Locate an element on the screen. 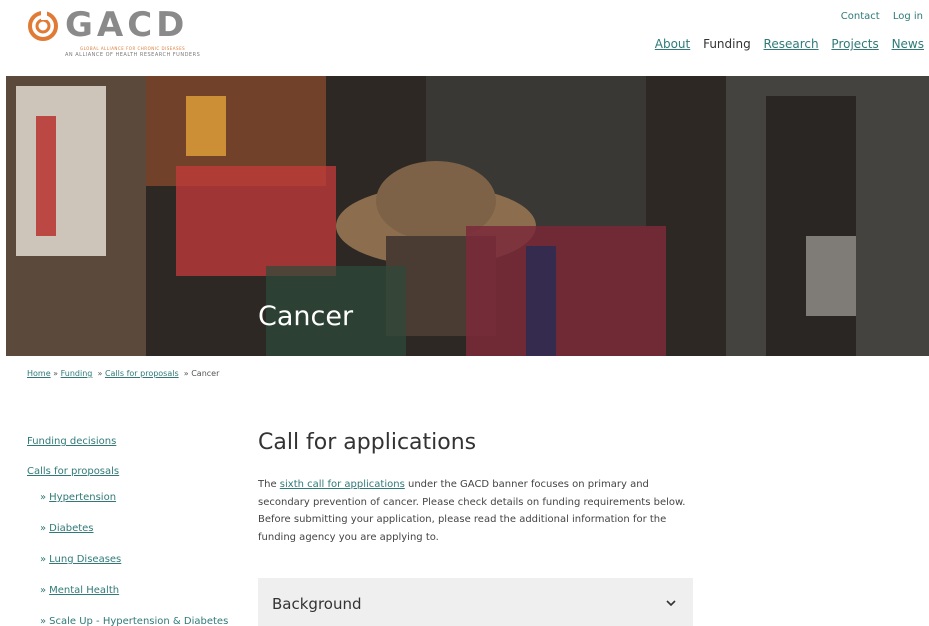  sidebar-subitem-label: Diabetes is located at coordinates (71, 528).